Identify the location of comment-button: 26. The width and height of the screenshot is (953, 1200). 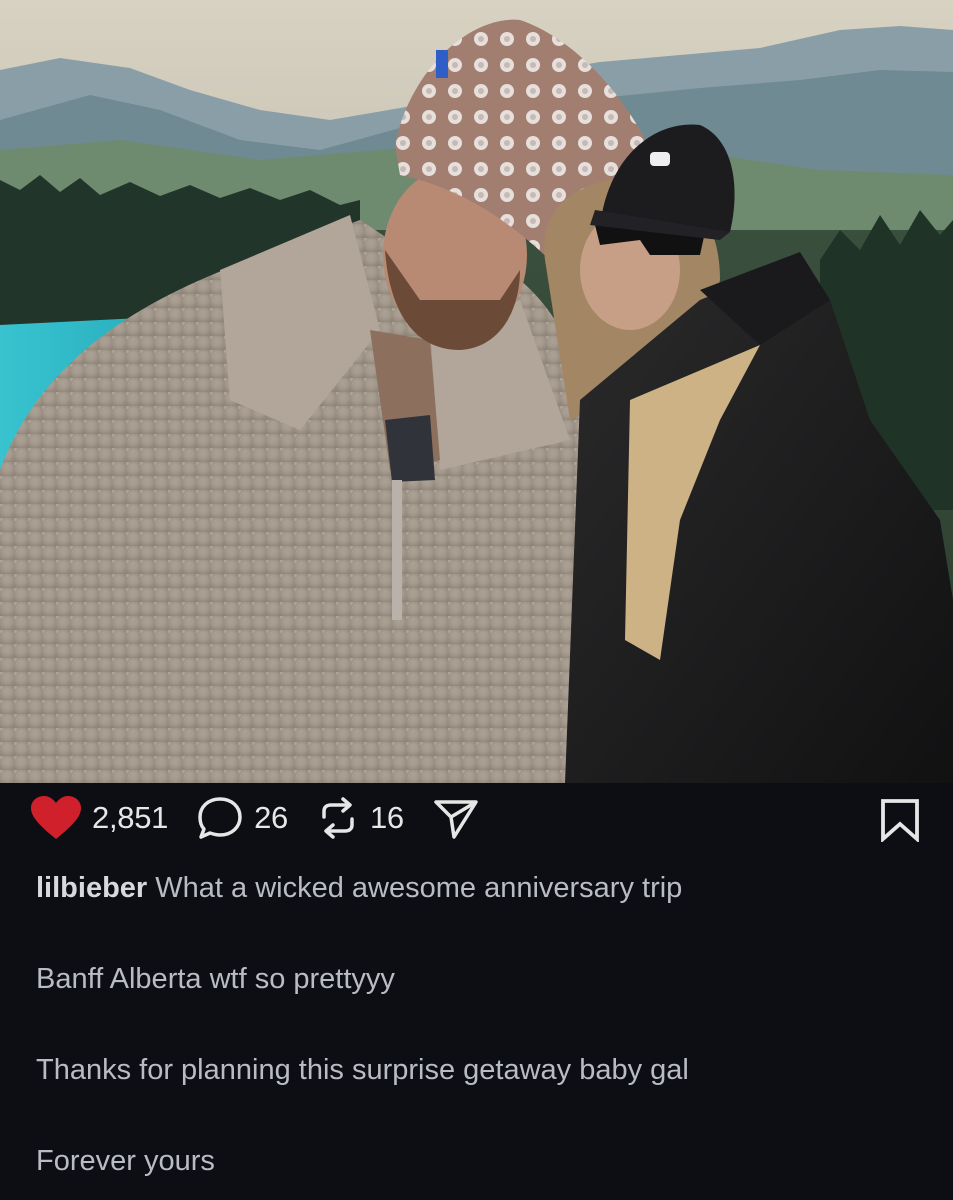
(256, 818).